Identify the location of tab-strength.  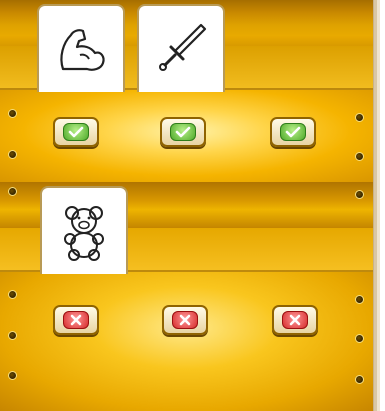
(81, 48).